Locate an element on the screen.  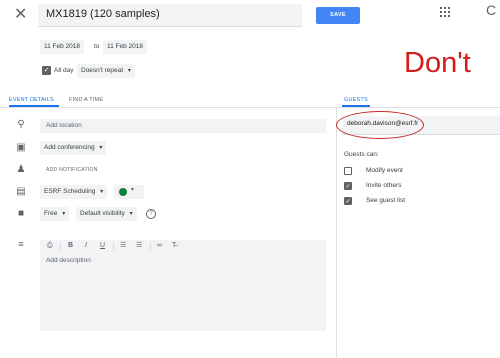
availability-value: Free is located at coordinates (51, 213).